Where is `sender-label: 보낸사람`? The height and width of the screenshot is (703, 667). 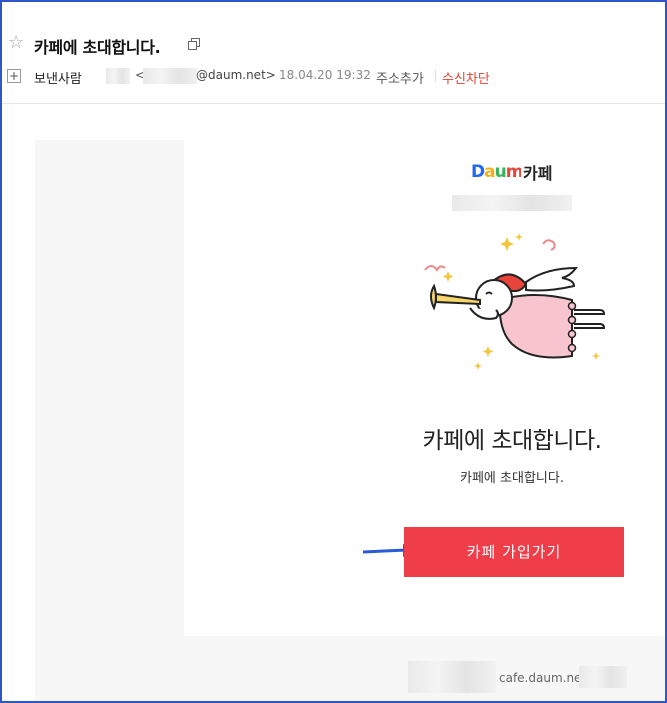 sender-label: 보낸사람 is located at coordinates (58, 79).